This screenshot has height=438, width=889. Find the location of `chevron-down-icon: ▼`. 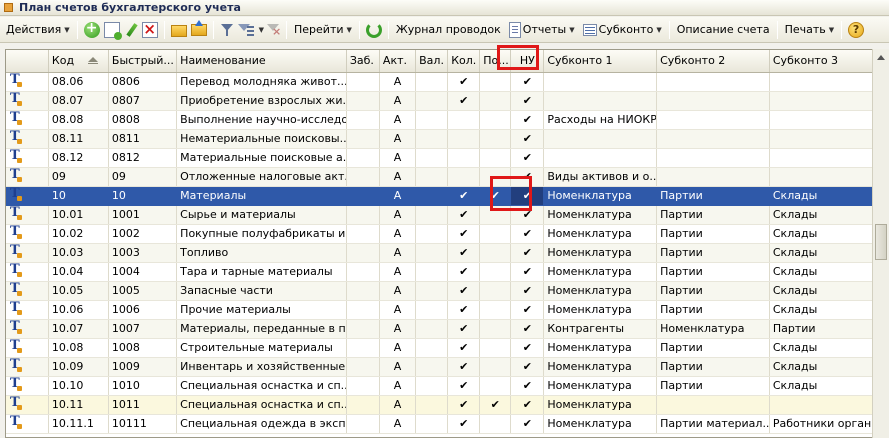

chevron-down-icon: ▼ is located at coordinates (261, 30).